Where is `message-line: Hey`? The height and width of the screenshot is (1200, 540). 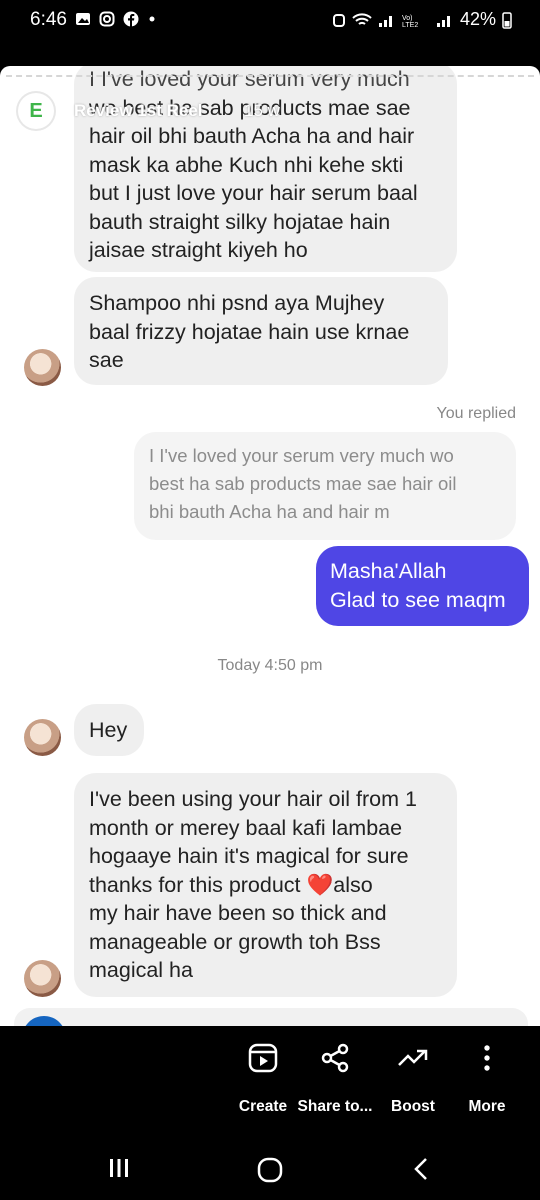 message-line: Hey is located at coordinates (108, 730).